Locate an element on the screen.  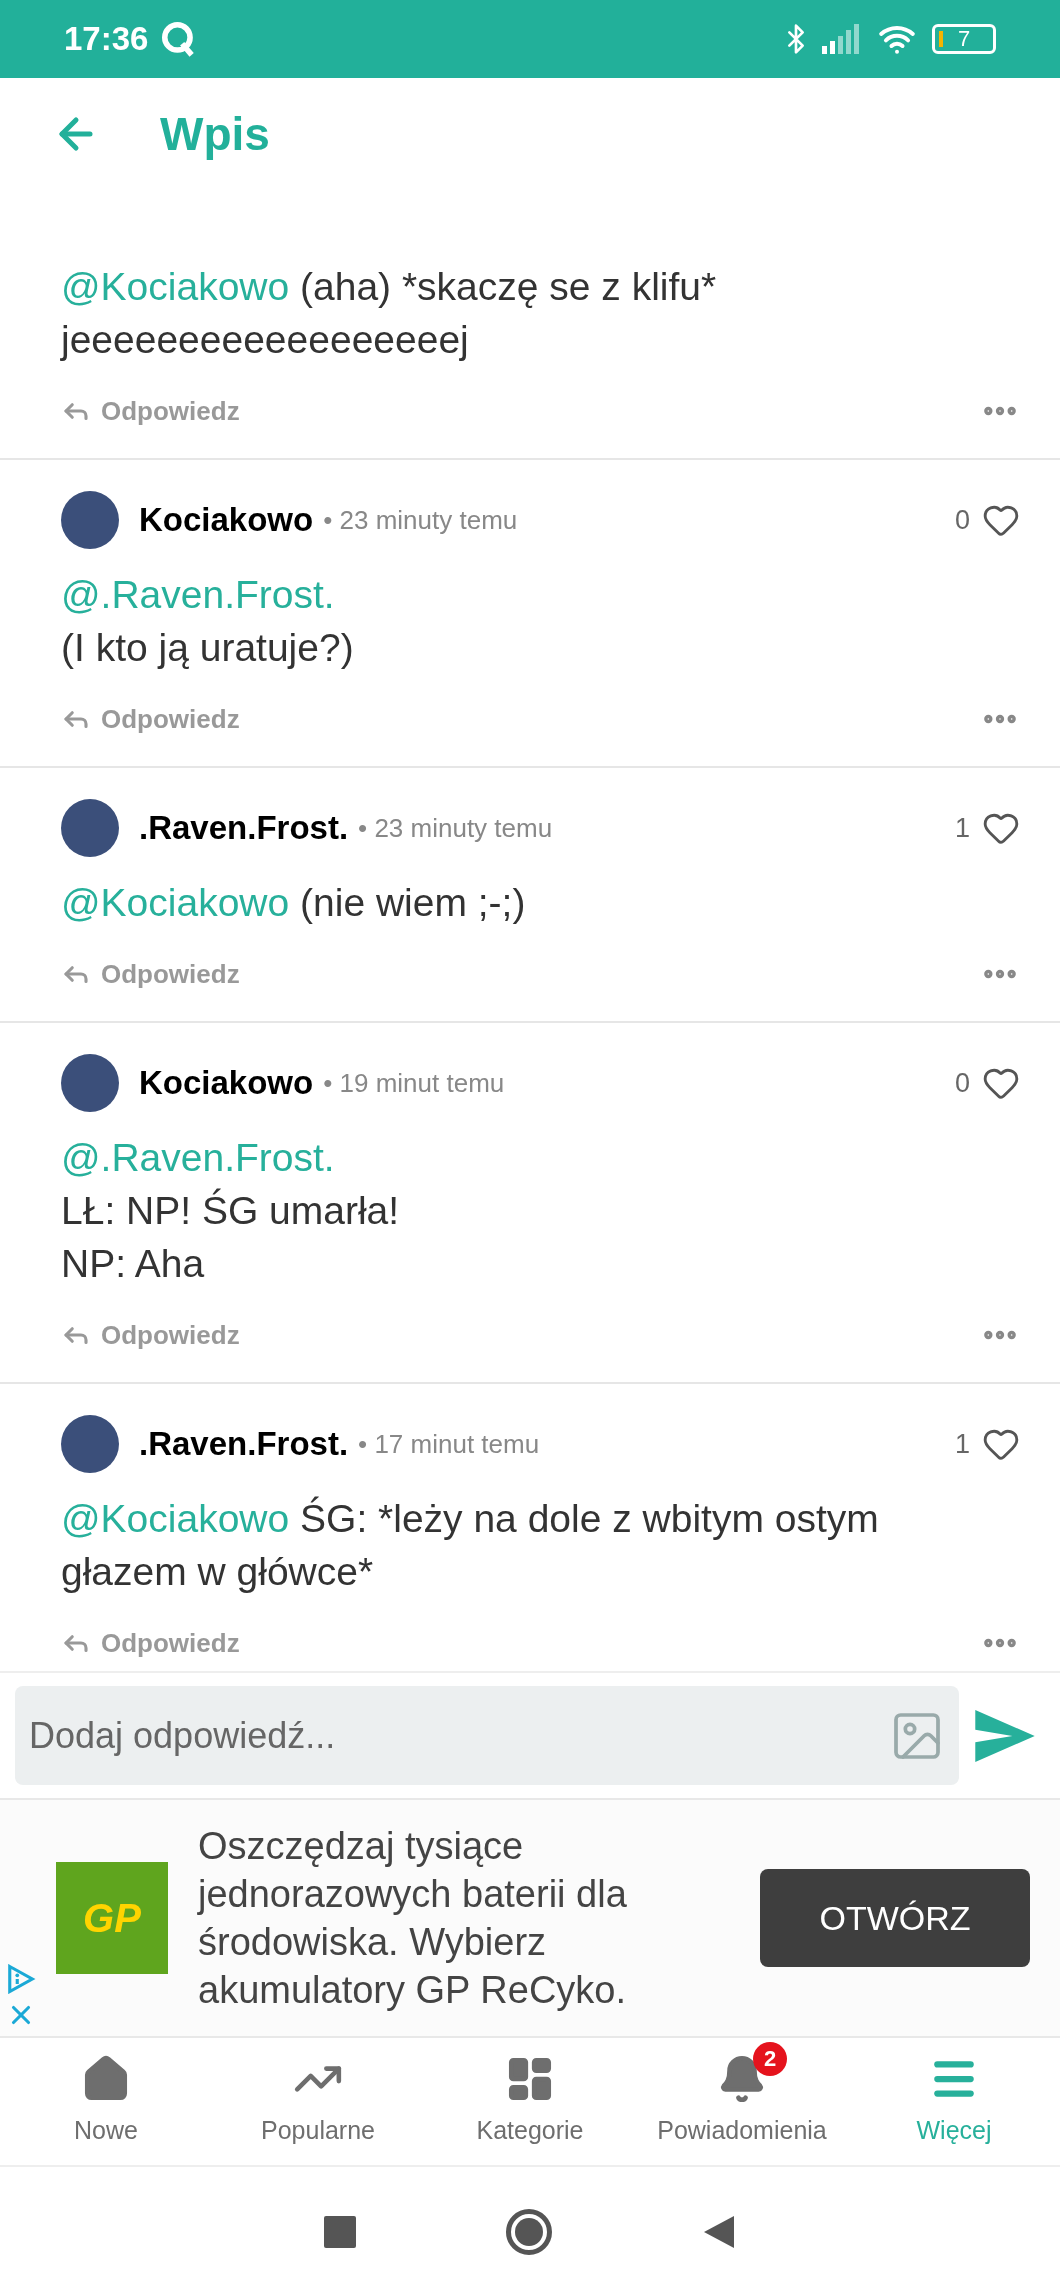
comment-text: @Kociakowo ŚG: *leży na dole z wbitym ostym głazem w główce* is located at coordinates (470, 1545).